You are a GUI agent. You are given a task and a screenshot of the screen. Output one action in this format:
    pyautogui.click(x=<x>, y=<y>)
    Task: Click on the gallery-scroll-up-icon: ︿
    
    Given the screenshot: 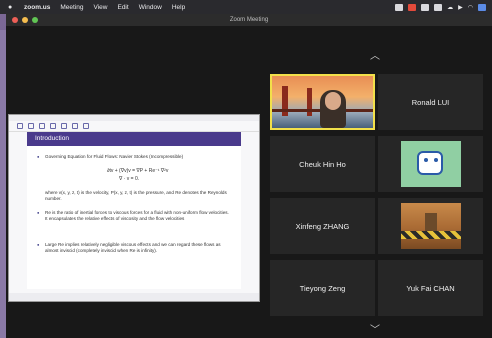 What is the action you would take?
    pyautogui.click(x=375, y=57)
    